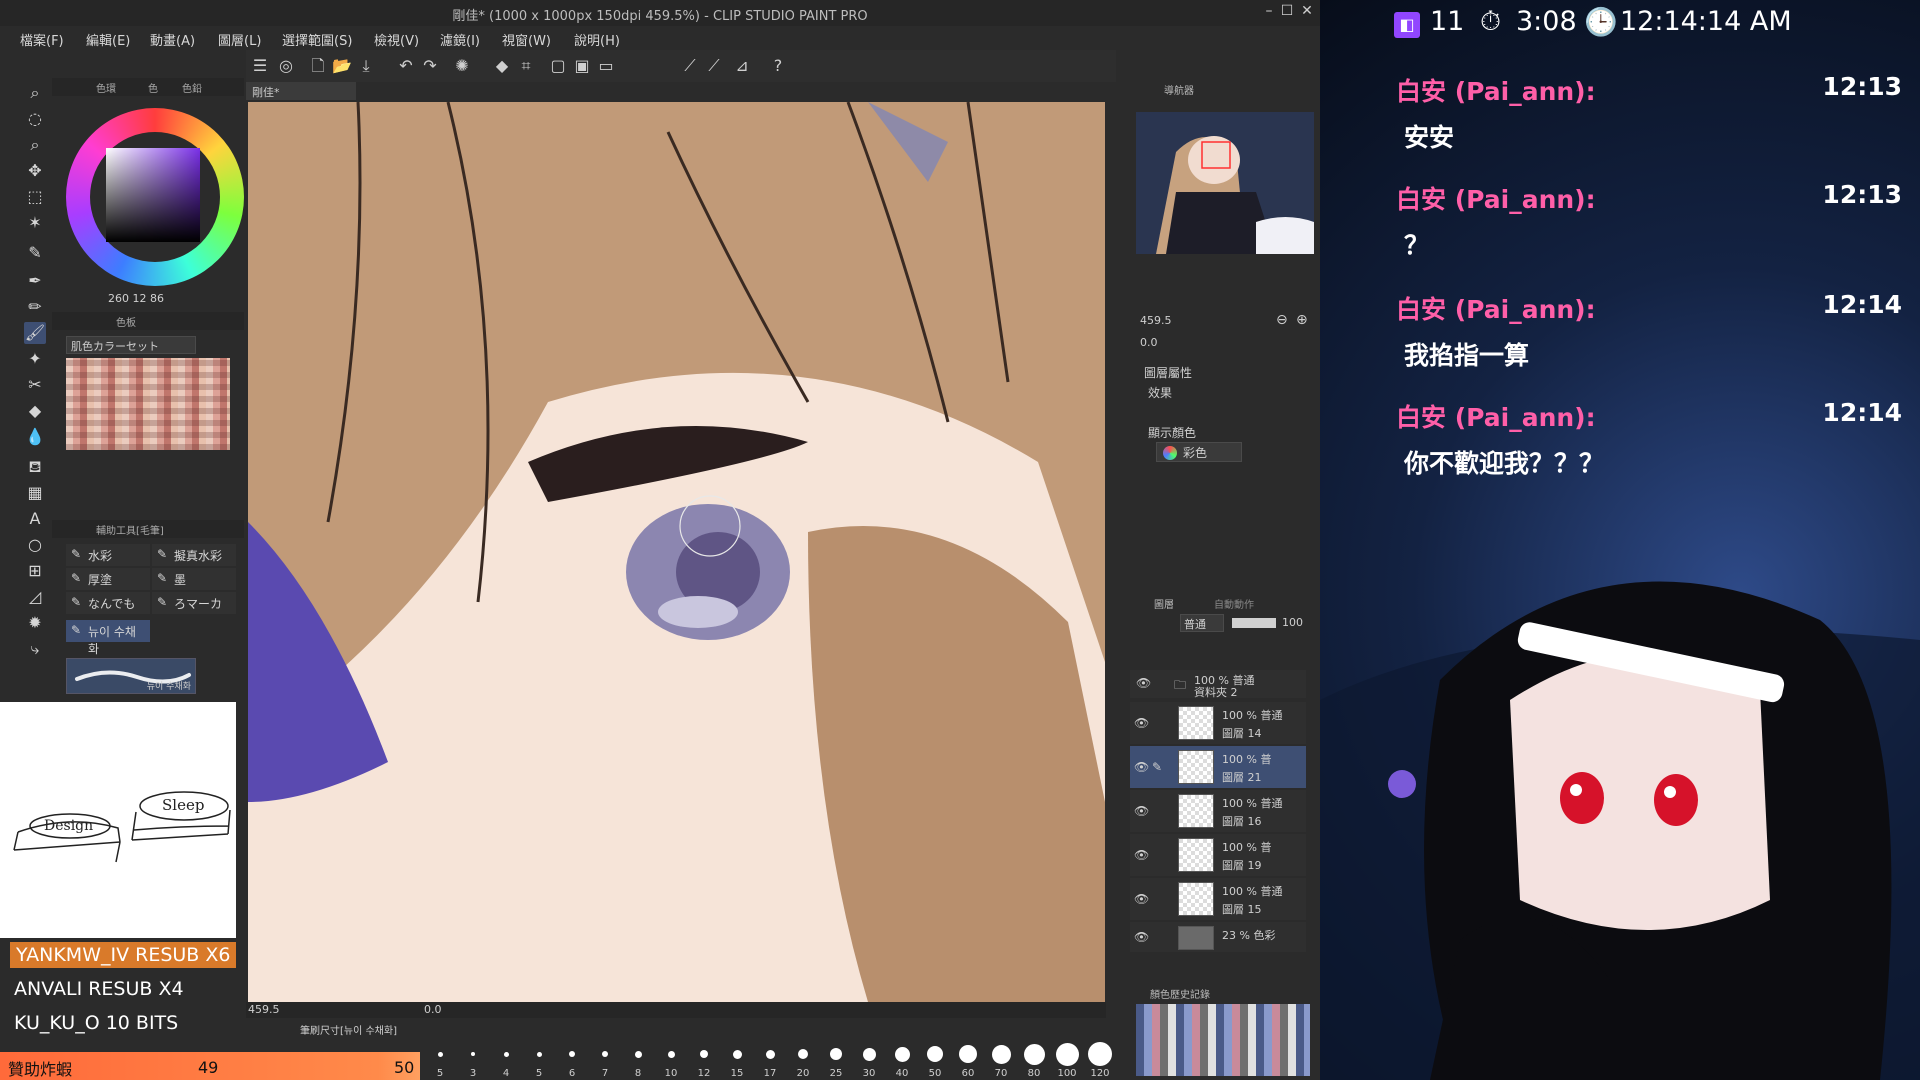  I want to click on subtool-watercolor: ✎ 水彩, so click(108, 555).